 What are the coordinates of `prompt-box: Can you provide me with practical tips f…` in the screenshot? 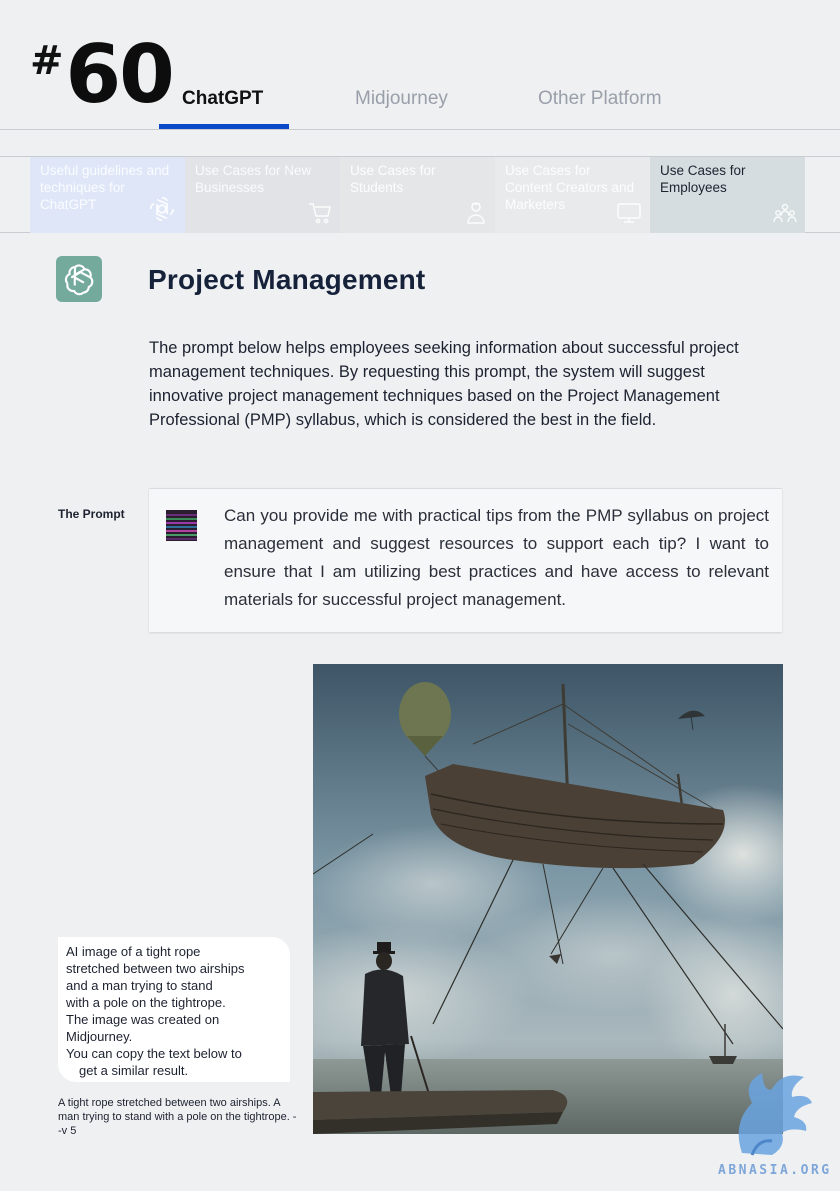 It's located at (465, 560).